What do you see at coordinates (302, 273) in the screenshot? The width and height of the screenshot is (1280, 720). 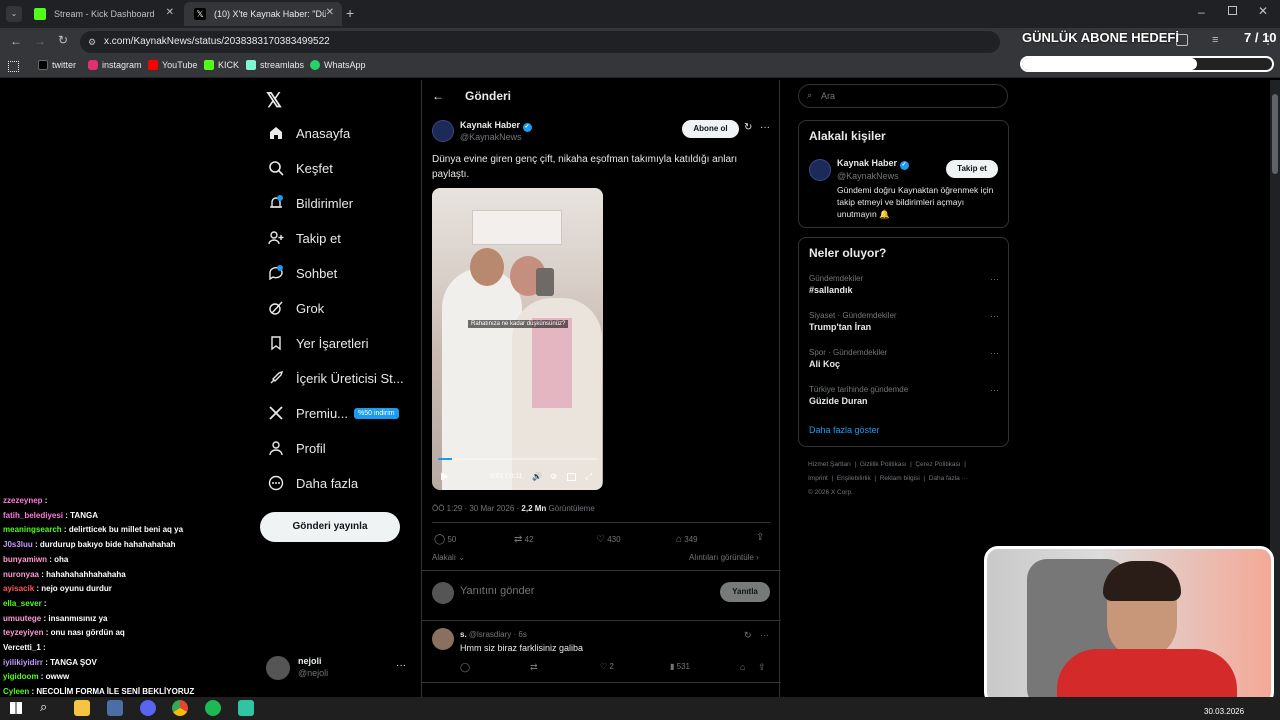 I see `sidebar-item-chat: Sohbet` at bounding box center [302, 273].